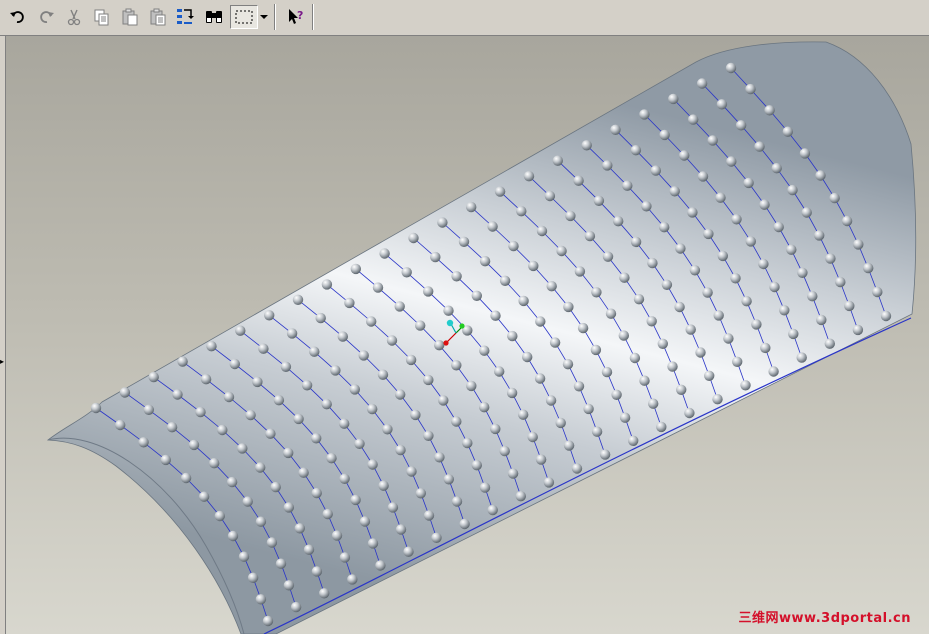 The image size is (929, 634). I want to click on undo-button, so click(18, 17).